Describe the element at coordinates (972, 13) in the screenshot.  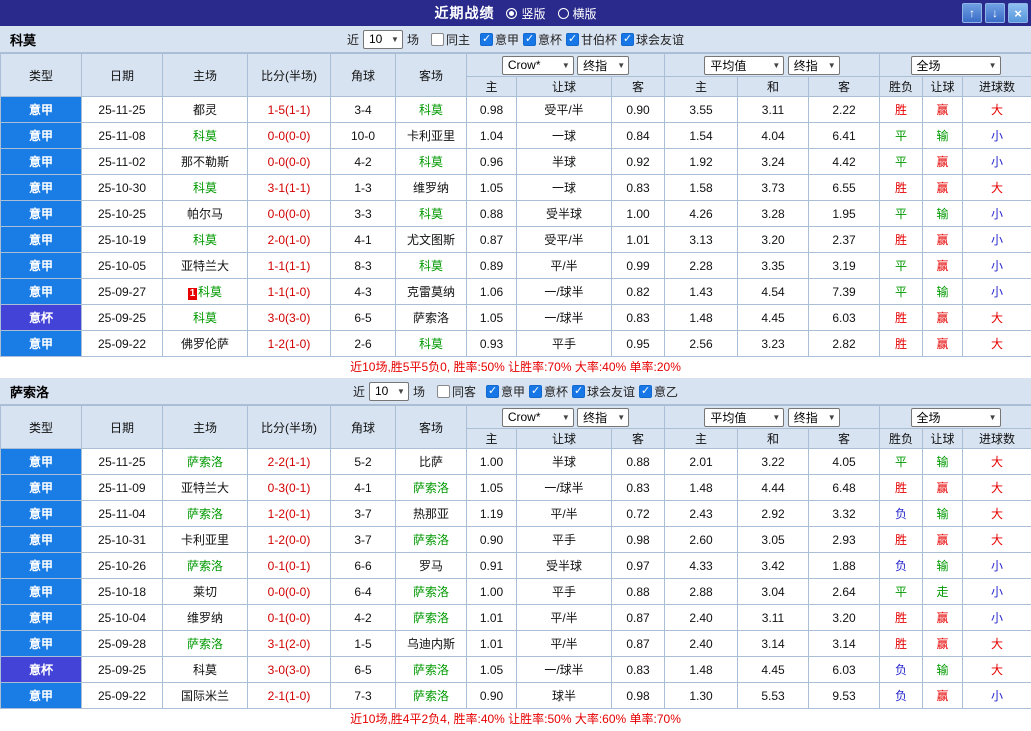
I see `move-up-button: ↑` at that location.